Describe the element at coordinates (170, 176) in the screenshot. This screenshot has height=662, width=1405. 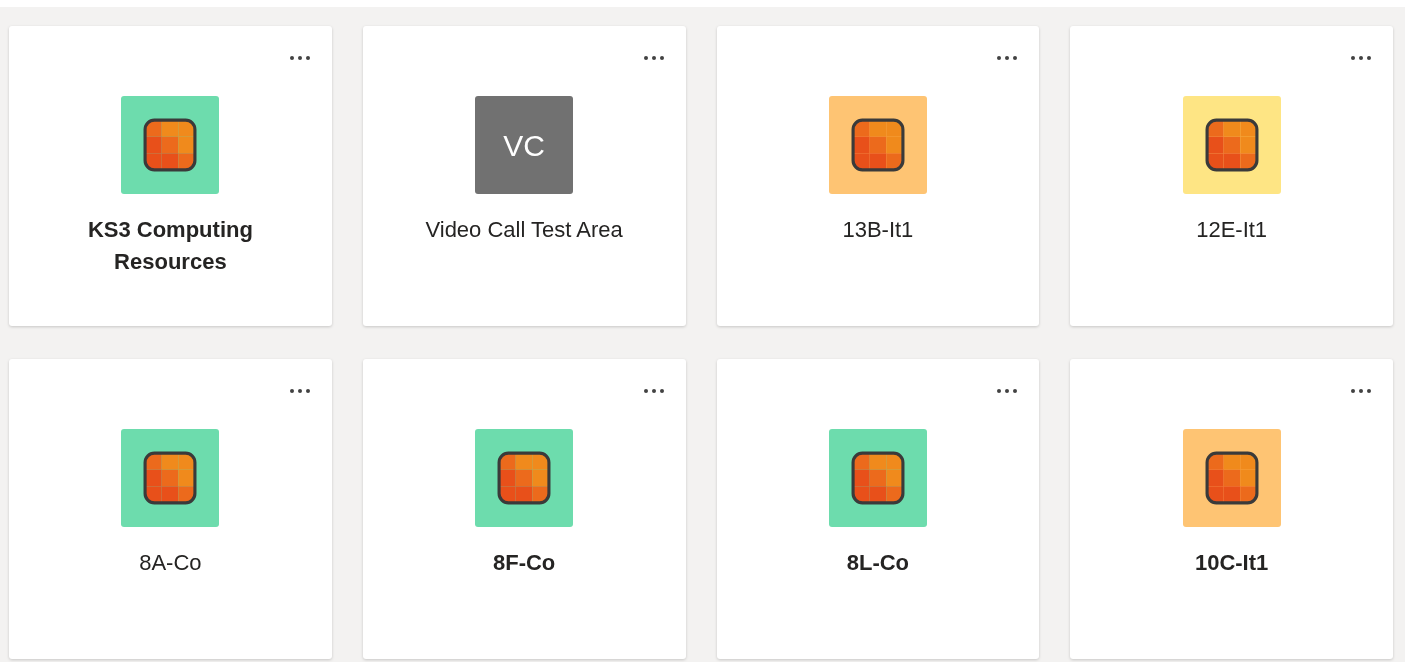
I see `team-card: KS3 Computing Resources` at that location.